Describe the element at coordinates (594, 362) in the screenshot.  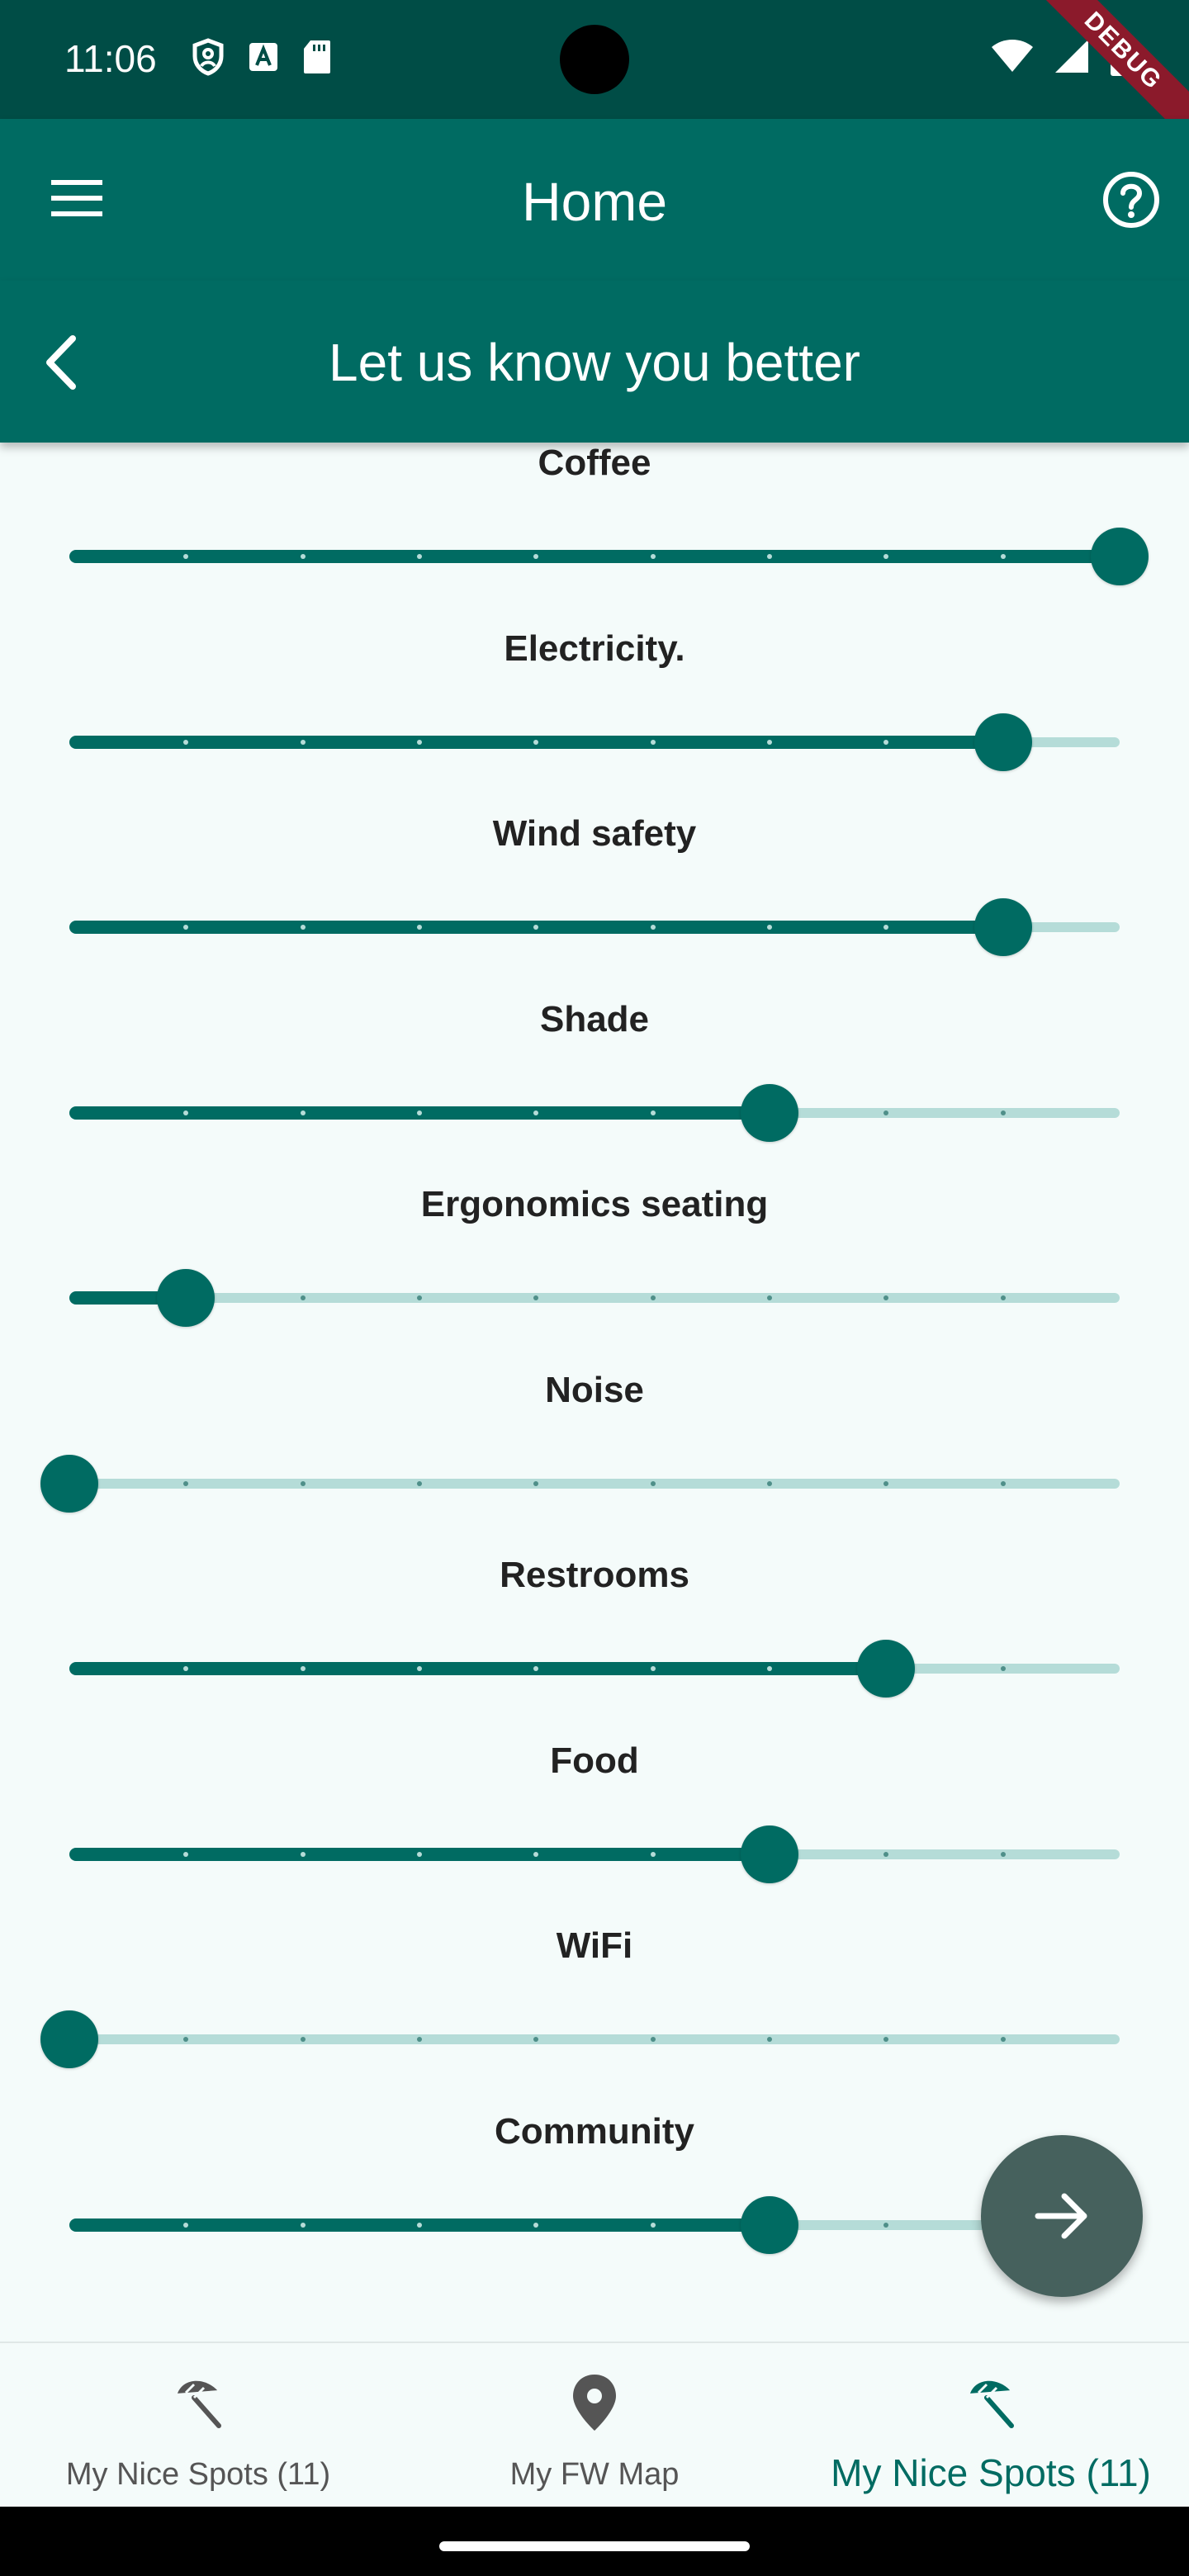
I see `questionnaire-header: Let us know you better` at that location.